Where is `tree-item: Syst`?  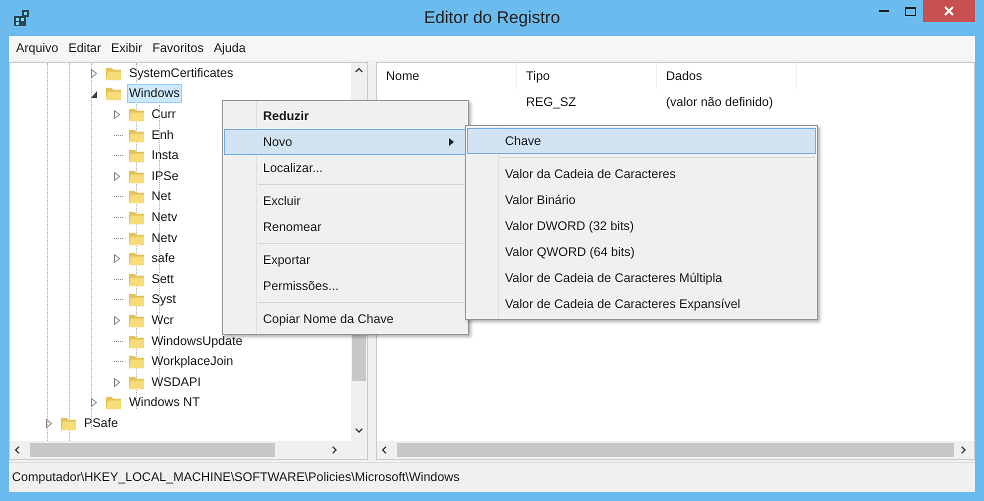 tree-item: Syst is located at coordinates (164, 300).